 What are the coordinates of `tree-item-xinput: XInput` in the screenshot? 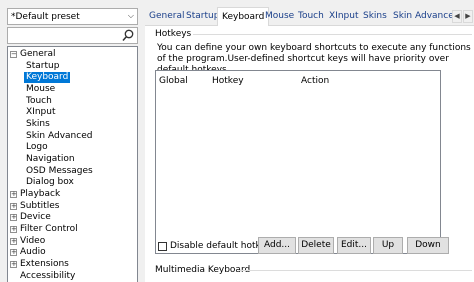 It's located at (40, 112).